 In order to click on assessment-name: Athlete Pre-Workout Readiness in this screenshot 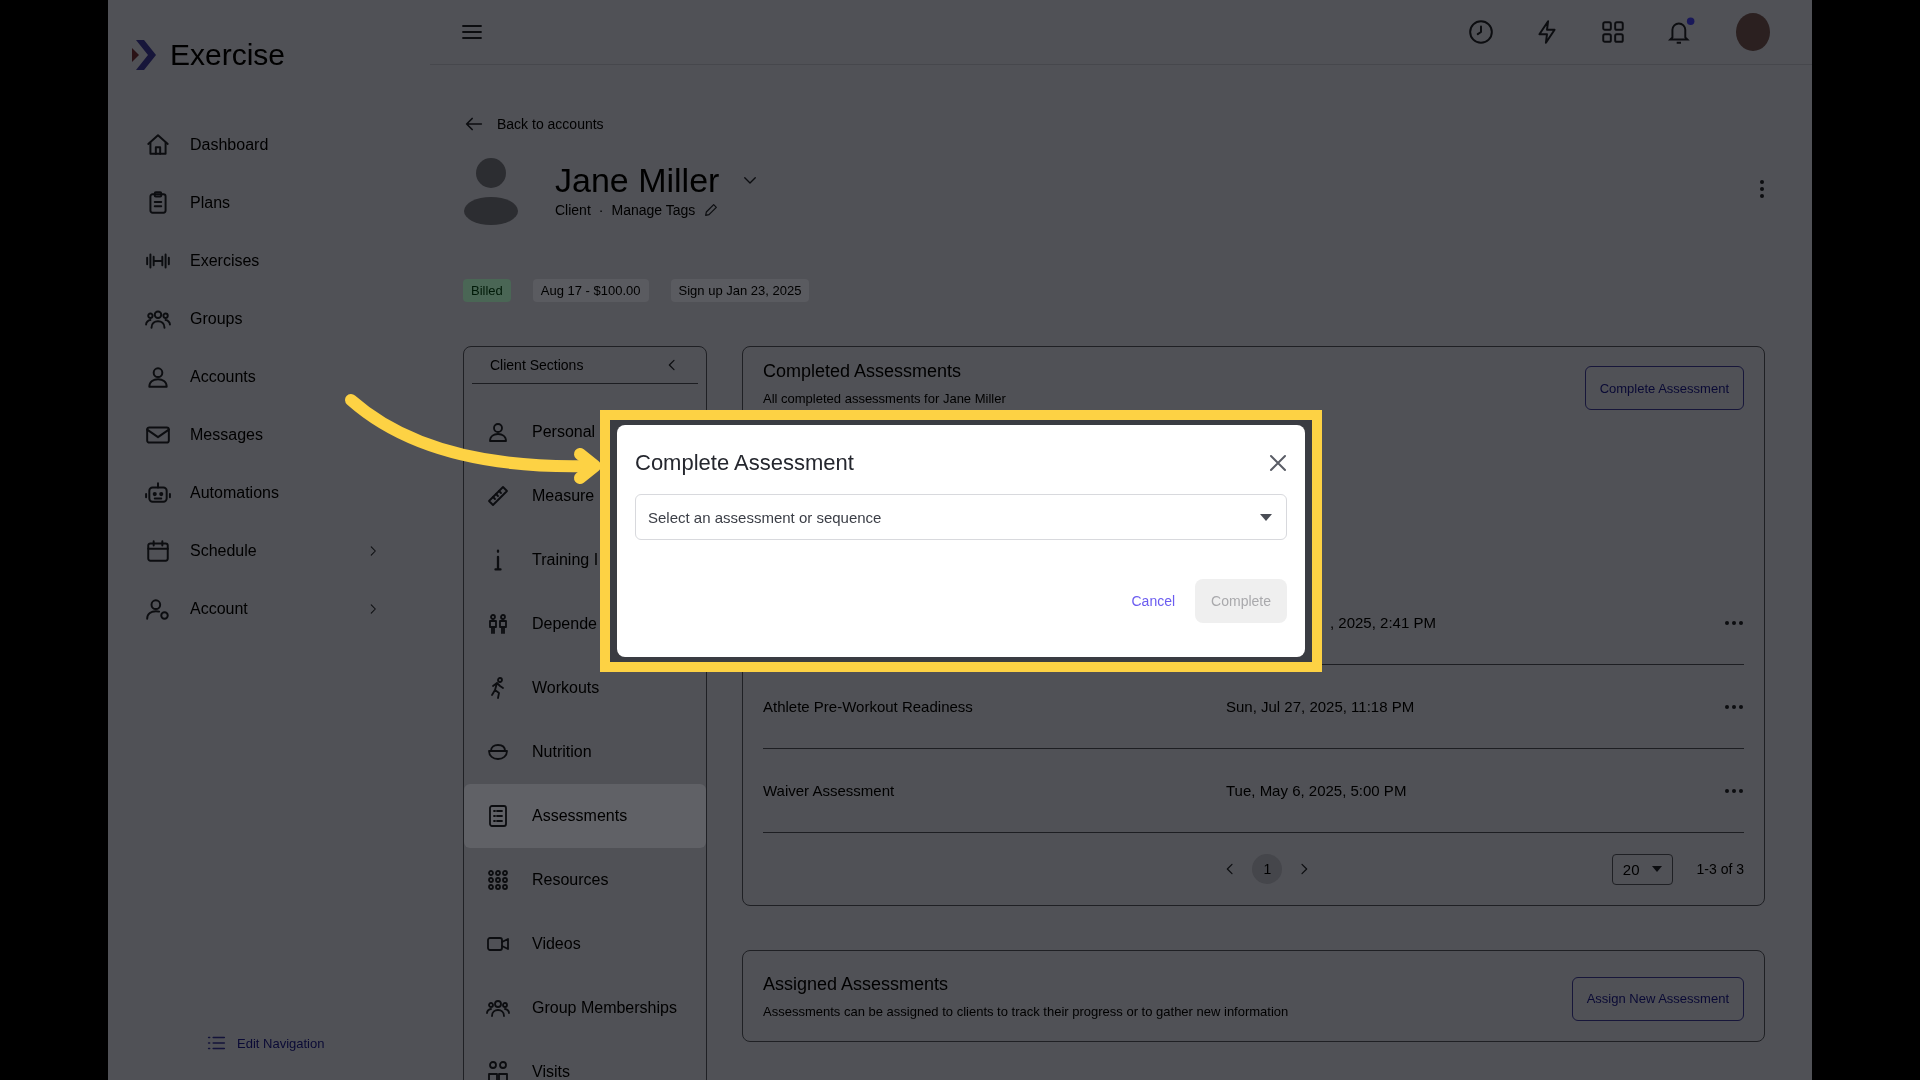, I will do `click(868, 706)`.